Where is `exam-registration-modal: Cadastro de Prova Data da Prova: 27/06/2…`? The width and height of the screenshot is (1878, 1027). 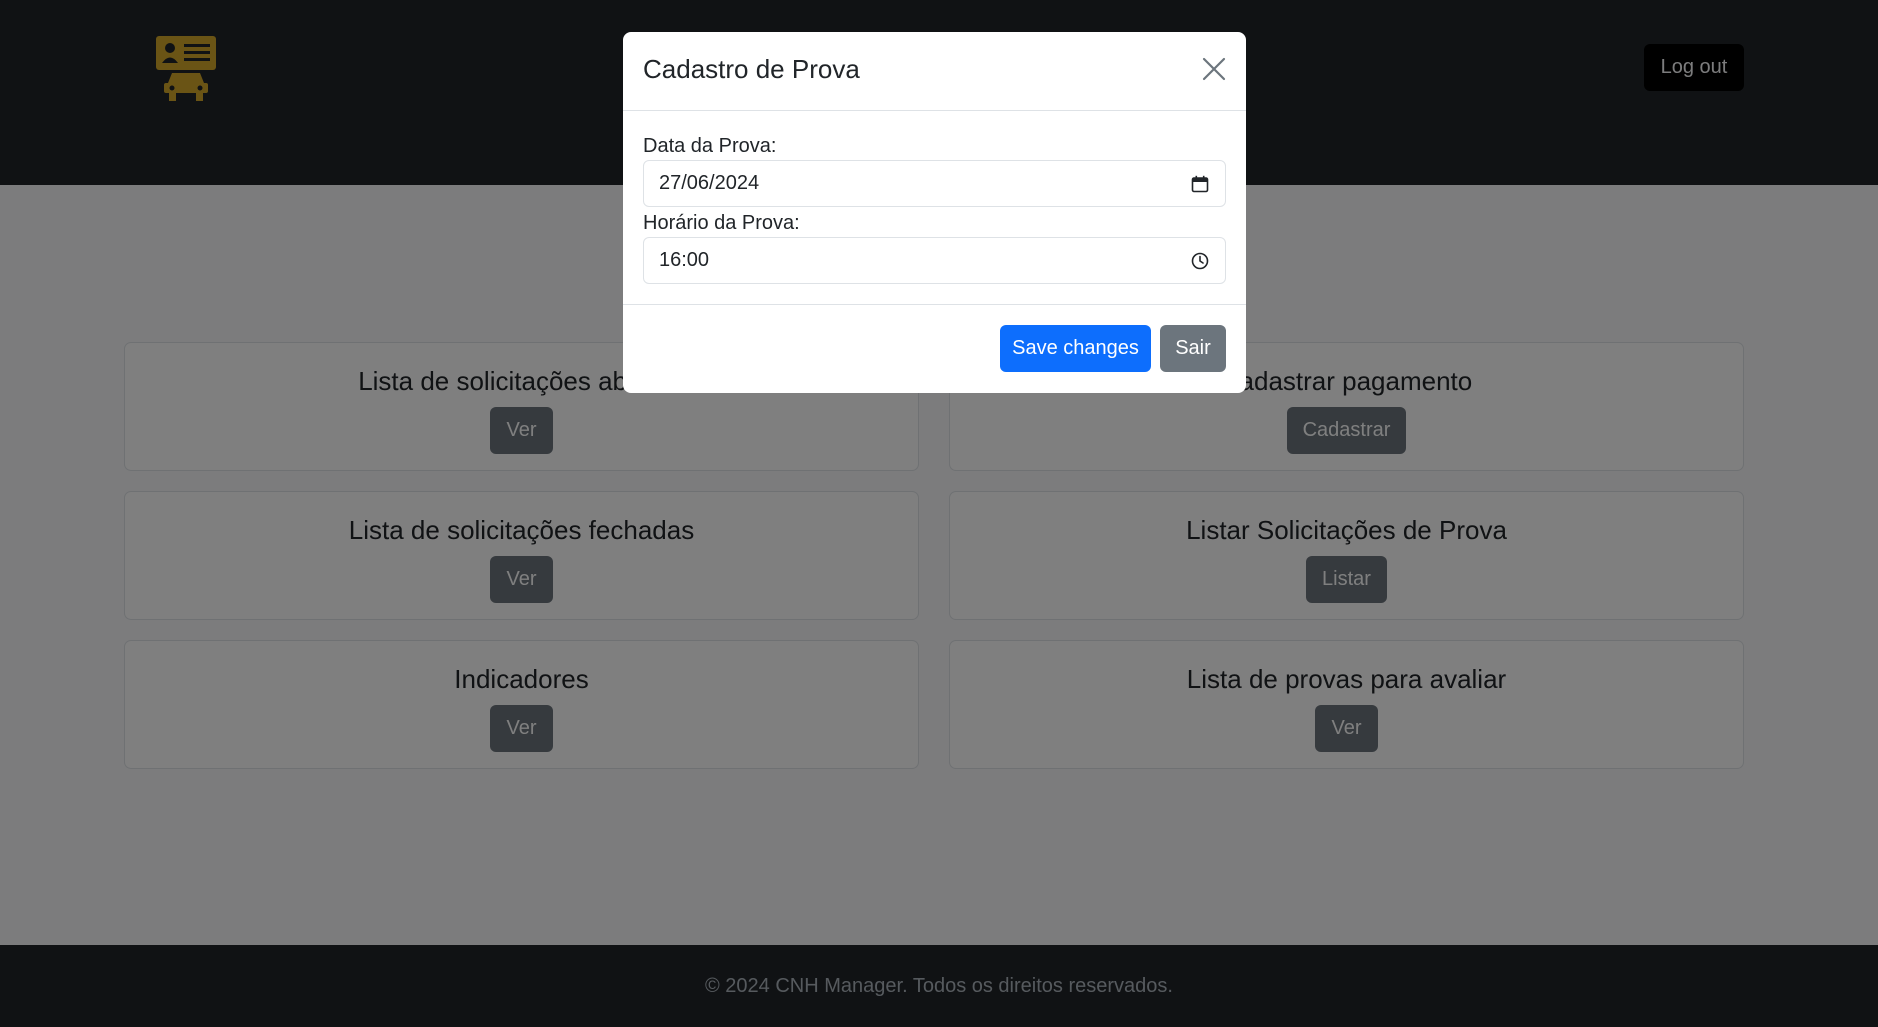
exam-registration-modal: Cadastro de Prova Data da Prova: 27/06/2… is located at coordinates (934, 212).